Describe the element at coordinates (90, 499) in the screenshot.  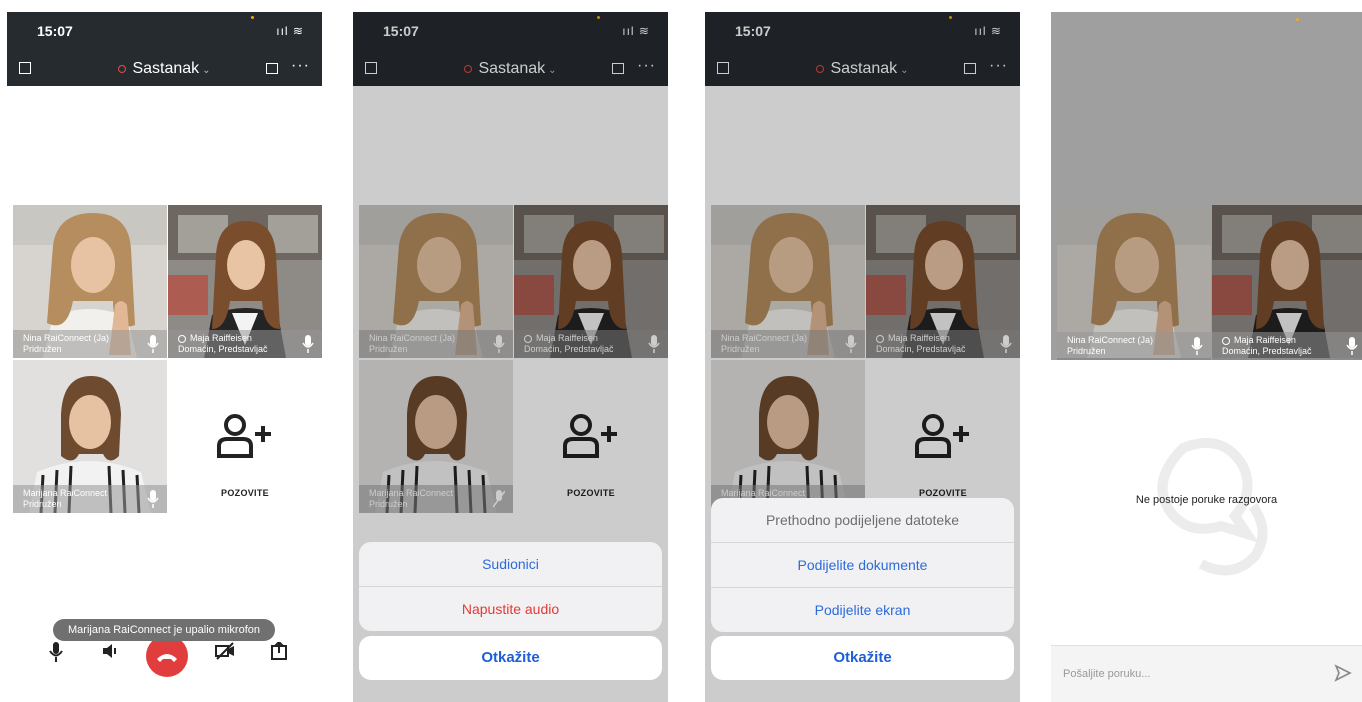
I see `participant-caption: Marijana RaiConnect Pridružen` at that location.